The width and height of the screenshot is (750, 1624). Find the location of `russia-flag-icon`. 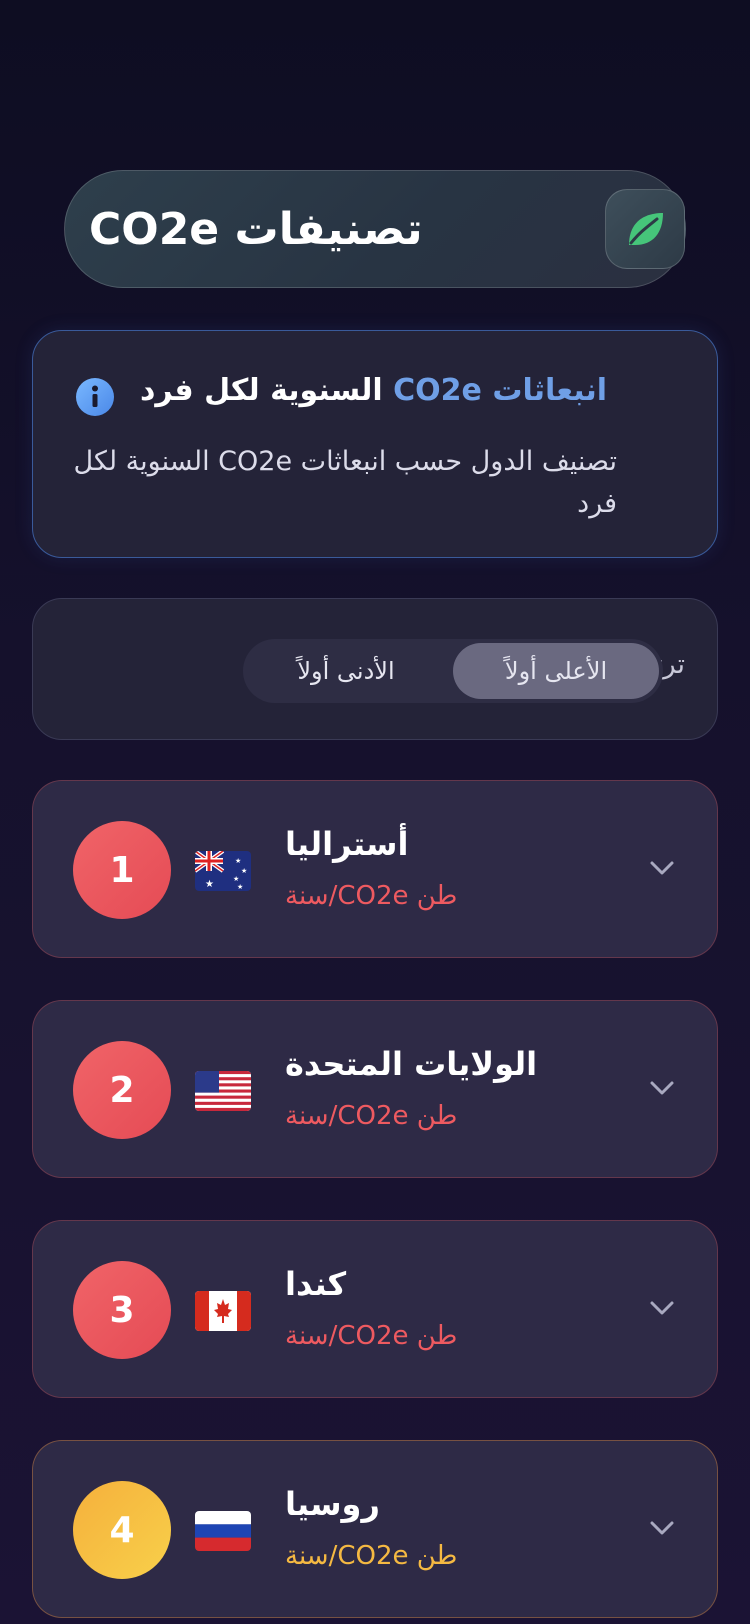

russia-flag-icon is located at coordinates (223, 1531).